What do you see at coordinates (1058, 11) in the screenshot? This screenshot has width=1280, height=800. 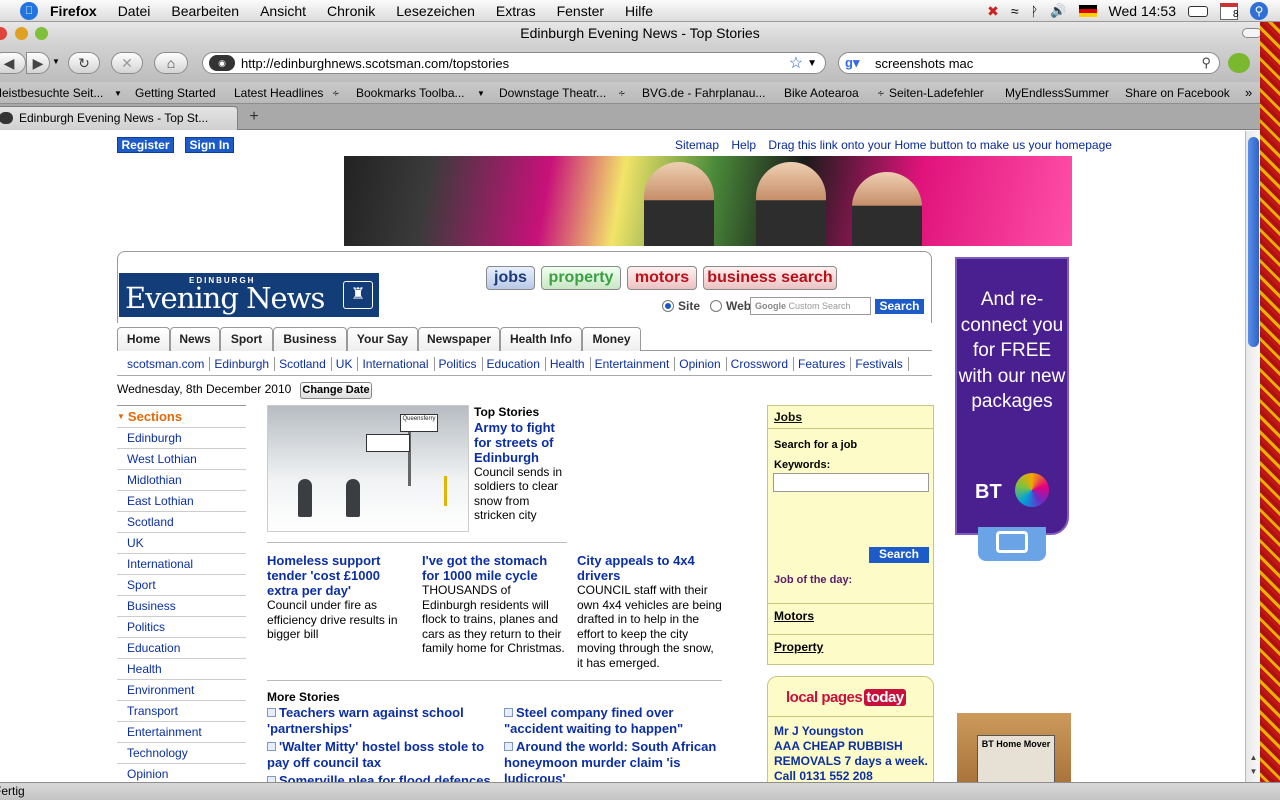 I see `volume-icon: 🔊` at bounding box center [1058, 11].